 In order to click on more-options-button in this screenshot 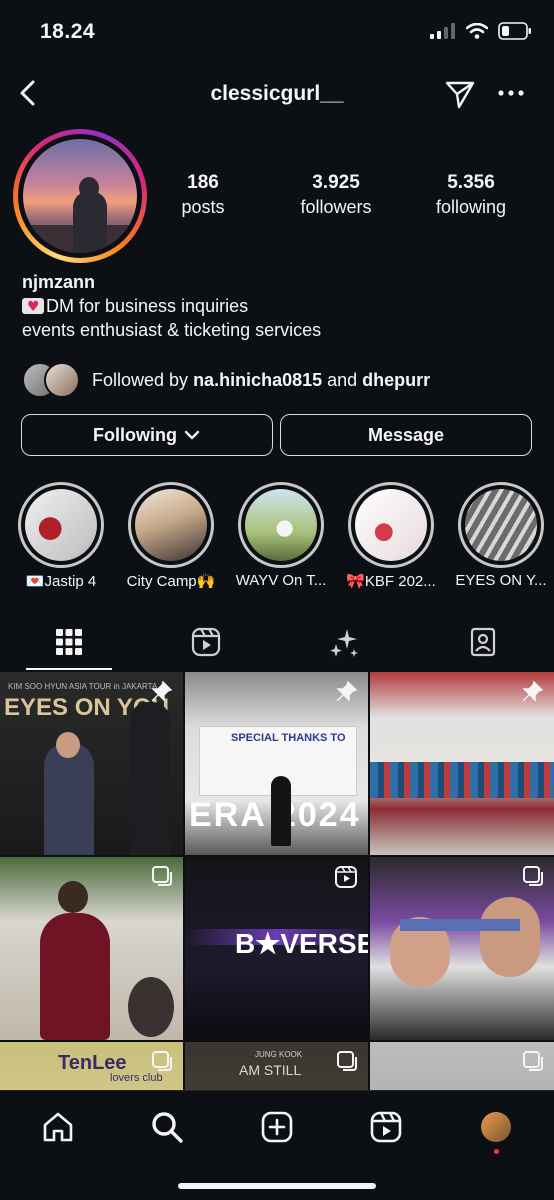, I will do `click(511, 95)`.